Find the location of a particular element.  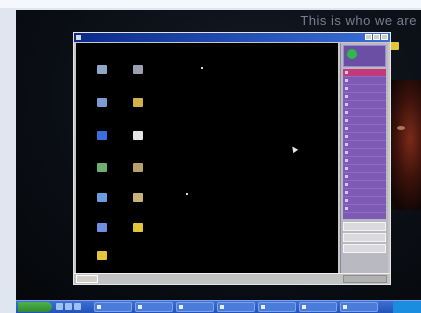

network-icon is located at coordinates (102, 102).